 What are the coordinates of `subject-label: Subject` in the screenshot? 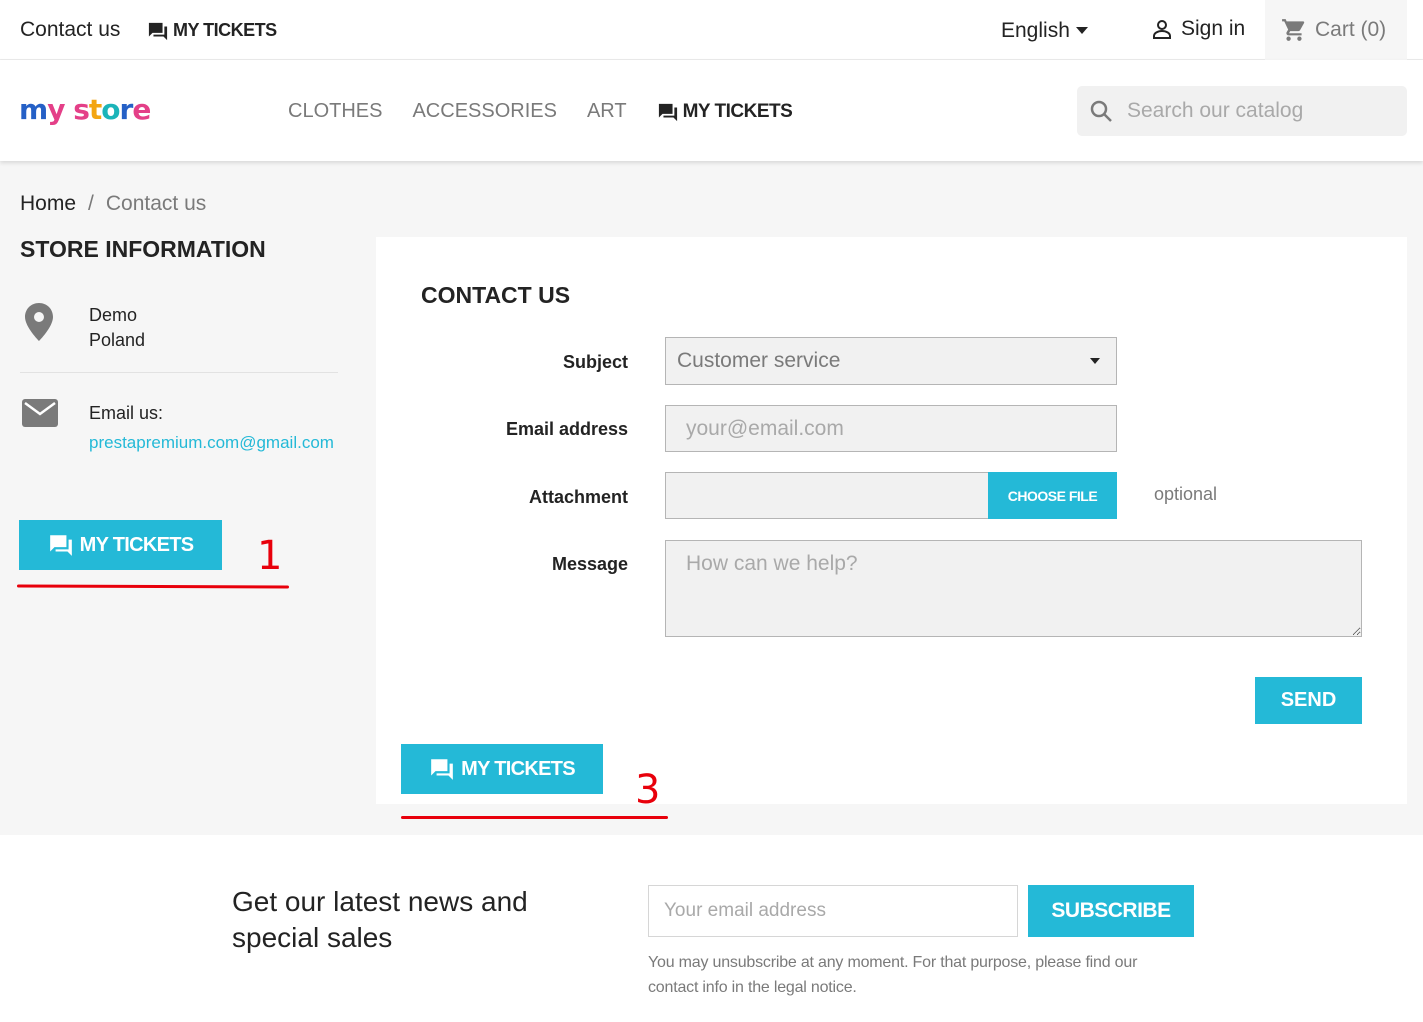 It's located at (595, 362).